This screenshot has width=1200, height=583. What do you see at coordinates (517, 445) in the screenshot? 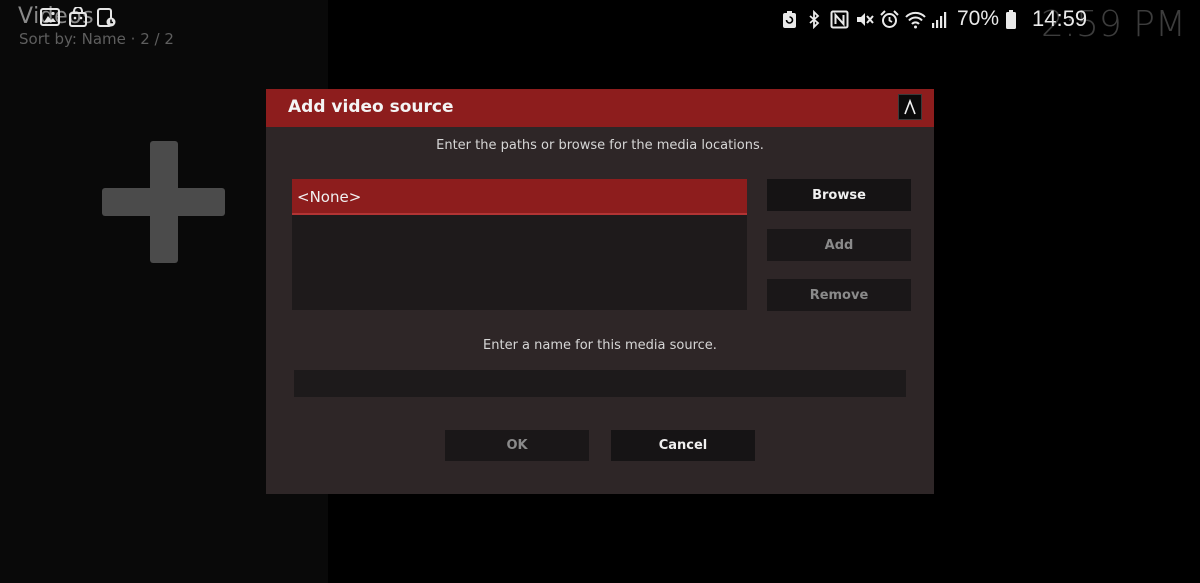
I see `ok-button: OK` at bounding box center [517, 445].